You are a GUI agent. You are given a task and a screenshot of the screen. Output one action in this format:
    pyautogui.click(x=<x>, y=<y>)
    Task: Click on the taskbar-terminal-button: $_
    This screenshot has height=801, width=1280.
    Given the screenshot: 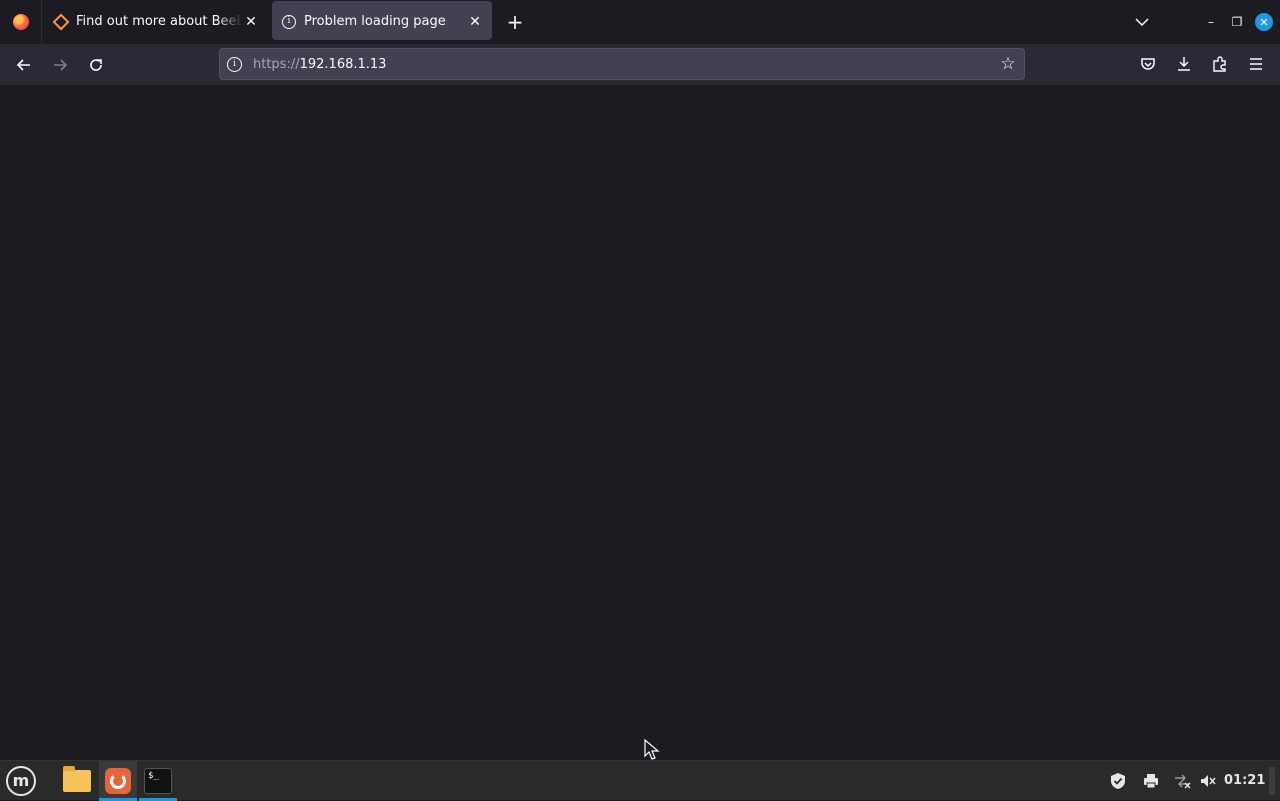 What is the action you would take?
    pyautogui.click(x=158, y=781)
    